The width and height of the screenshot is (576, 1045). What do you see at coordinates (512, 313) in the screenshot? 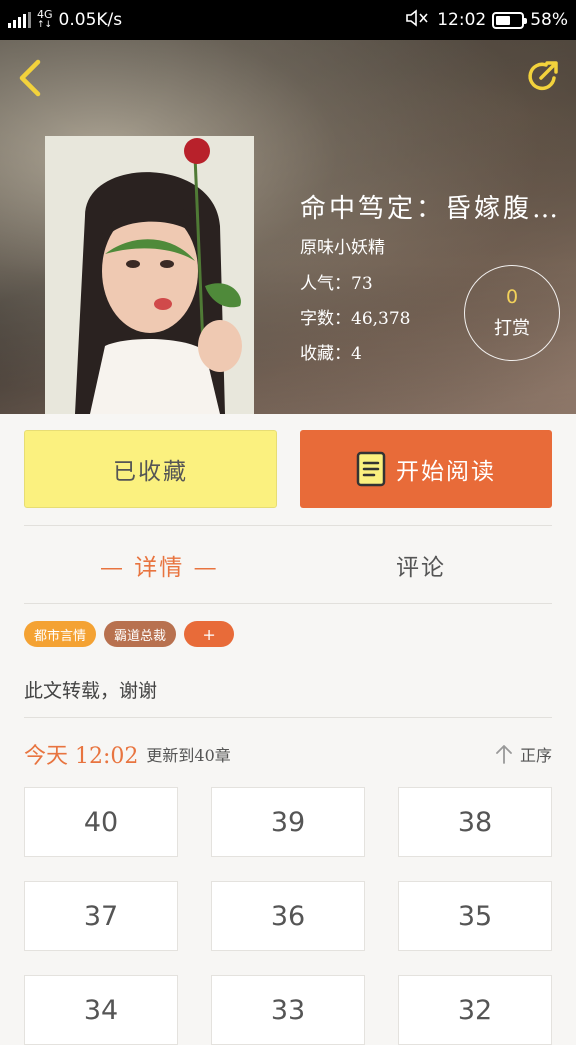
I see `tip-button: 0 打赏` at bounding box center [512, 313].